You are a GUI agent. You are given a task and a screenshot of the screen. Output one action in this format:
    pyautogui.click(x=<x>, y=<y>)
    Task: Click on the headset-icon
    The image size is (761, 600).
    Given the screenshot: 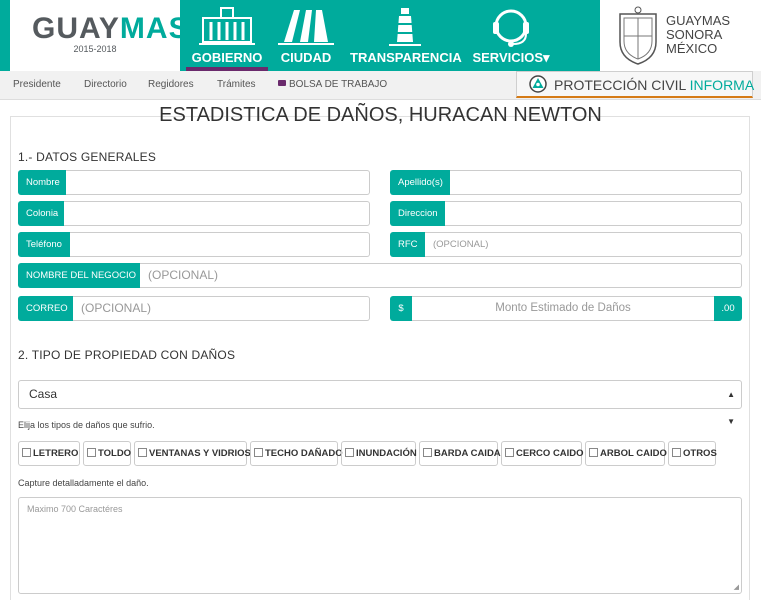 What is the action you would take?
    pyautogui.click(x=511, y=28)
    